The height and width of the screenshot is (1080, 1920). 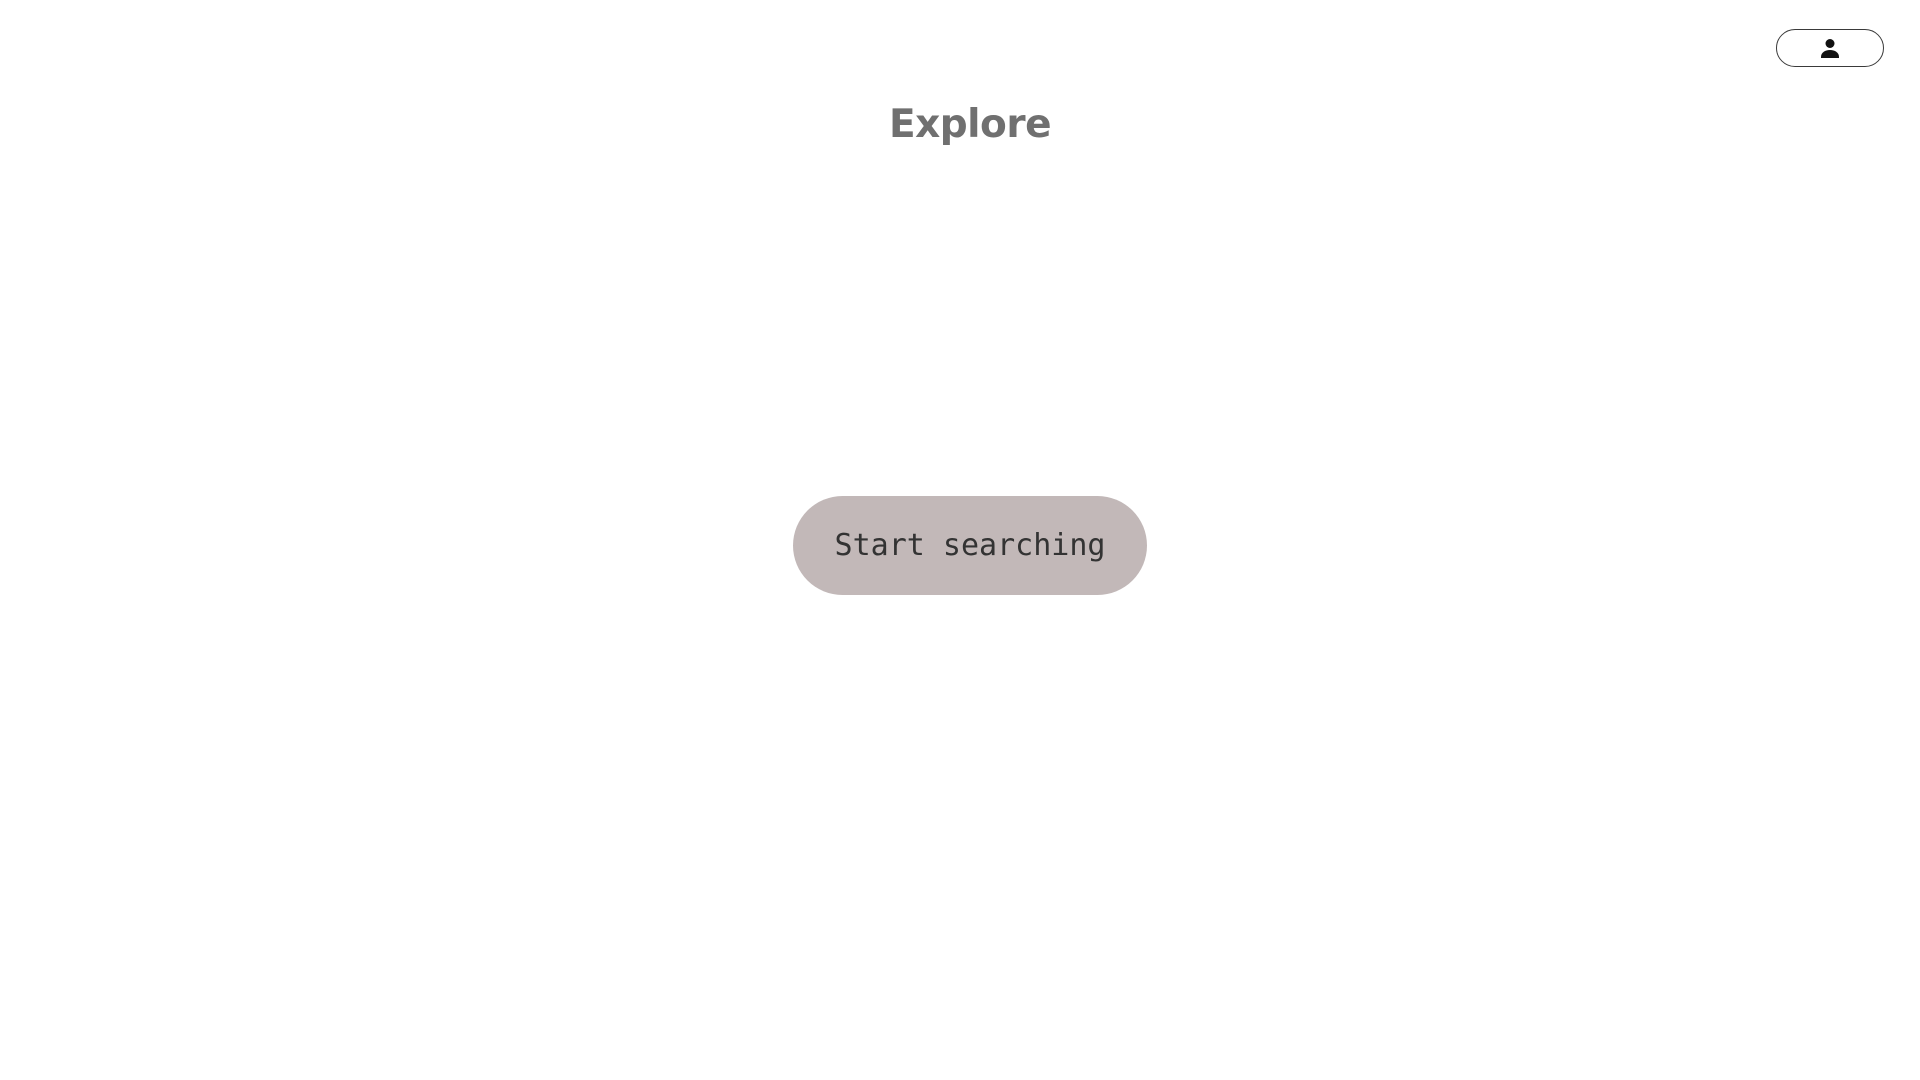 I want to click on user-icon, so click(x=1830, y=48).